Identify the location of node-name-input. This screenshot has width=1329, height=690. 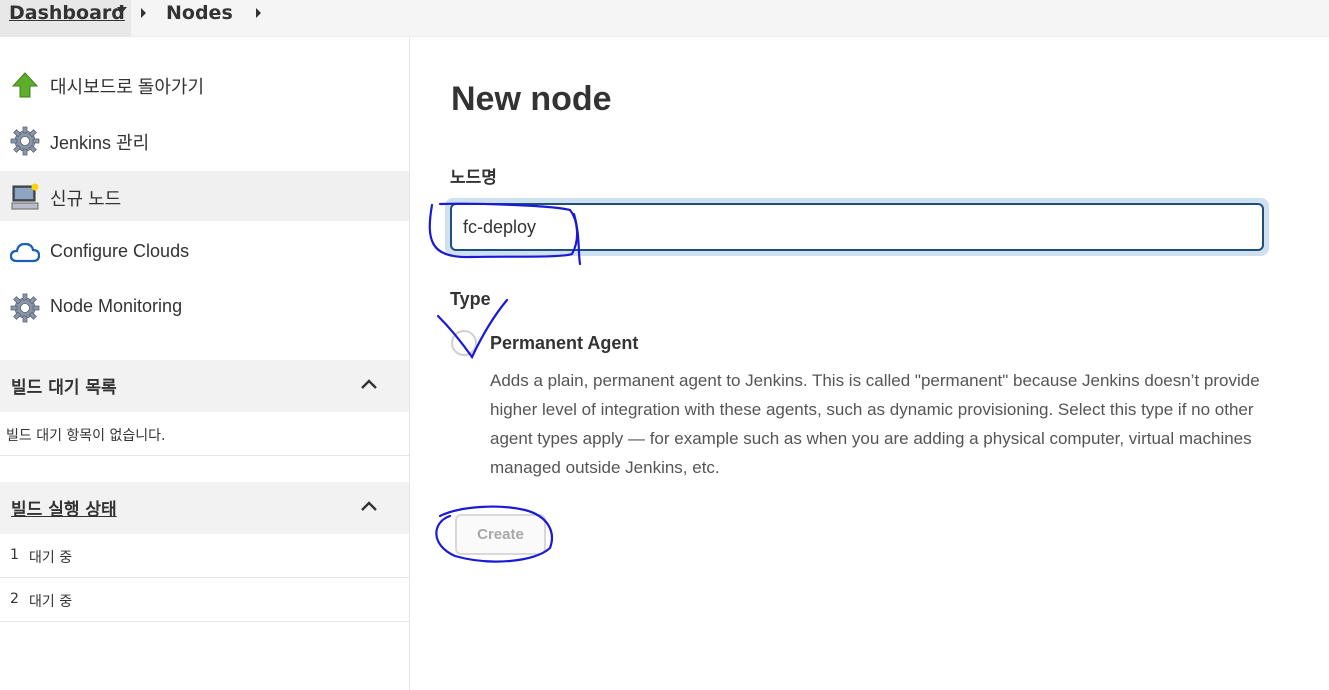
(857, 227).